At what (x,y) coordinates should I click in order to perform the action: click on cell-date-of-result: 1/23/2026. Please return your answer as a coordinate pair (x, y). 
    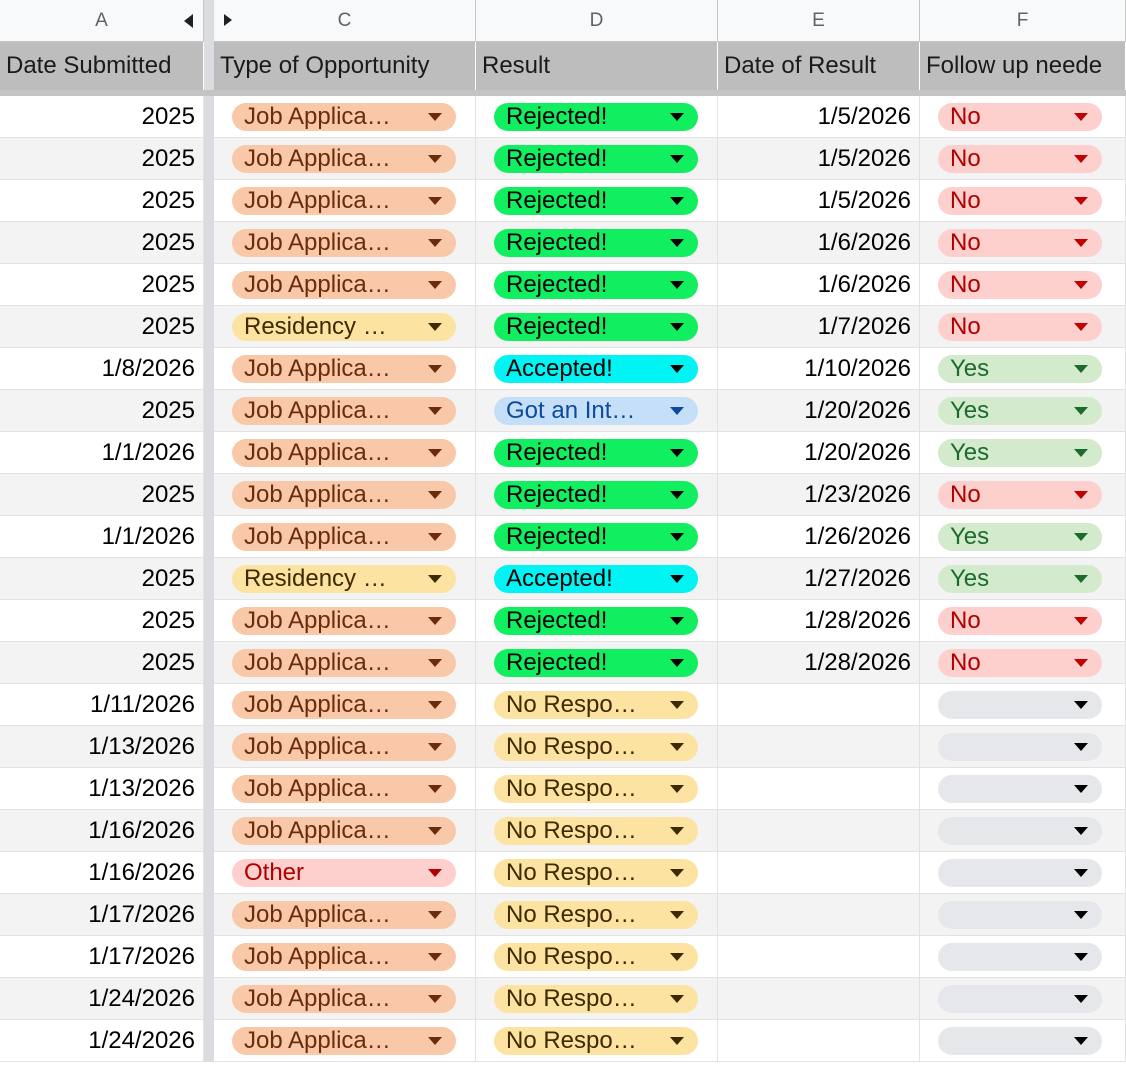
    Looking at the image, I should click on (819, 495).